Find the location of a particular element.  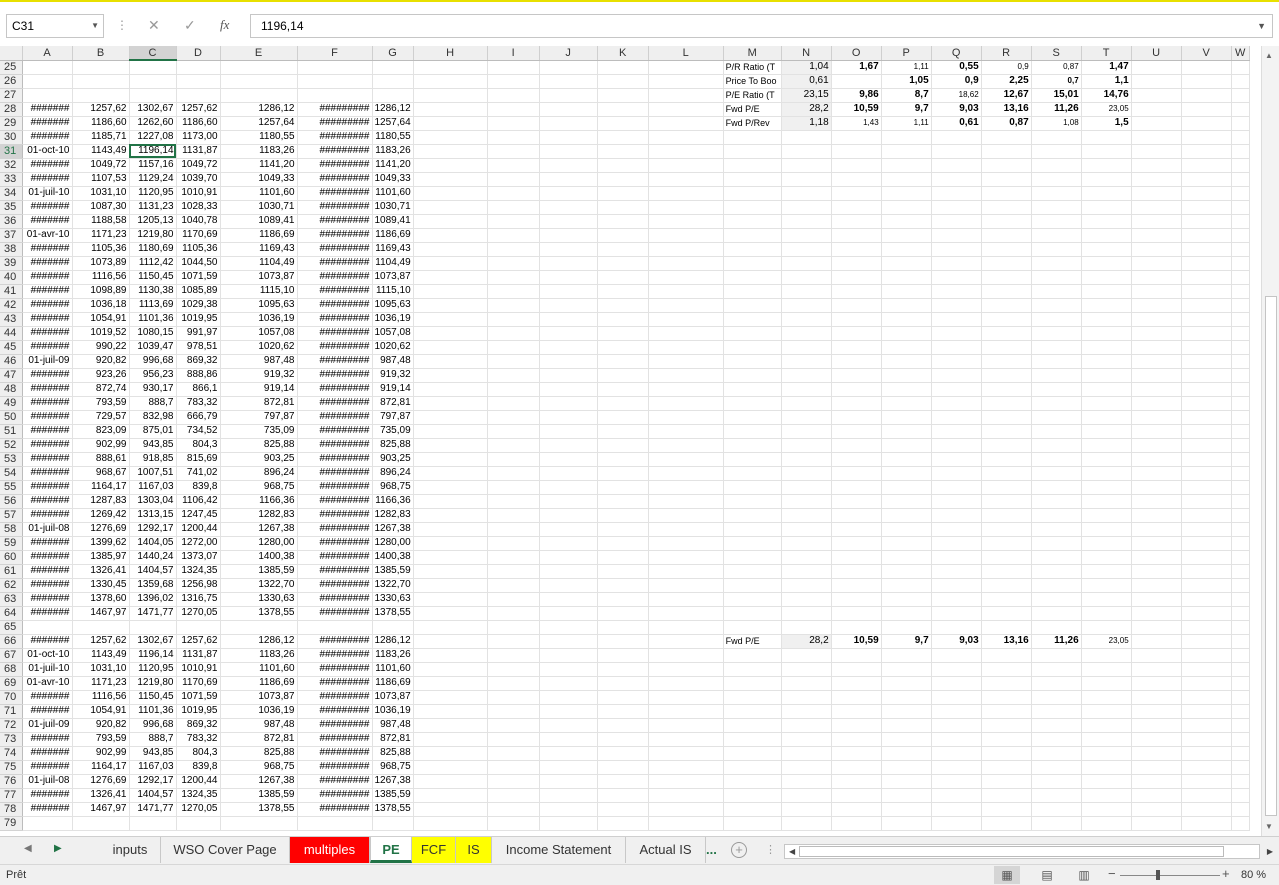

row-header: 39 is located at coordinates (11, 263).